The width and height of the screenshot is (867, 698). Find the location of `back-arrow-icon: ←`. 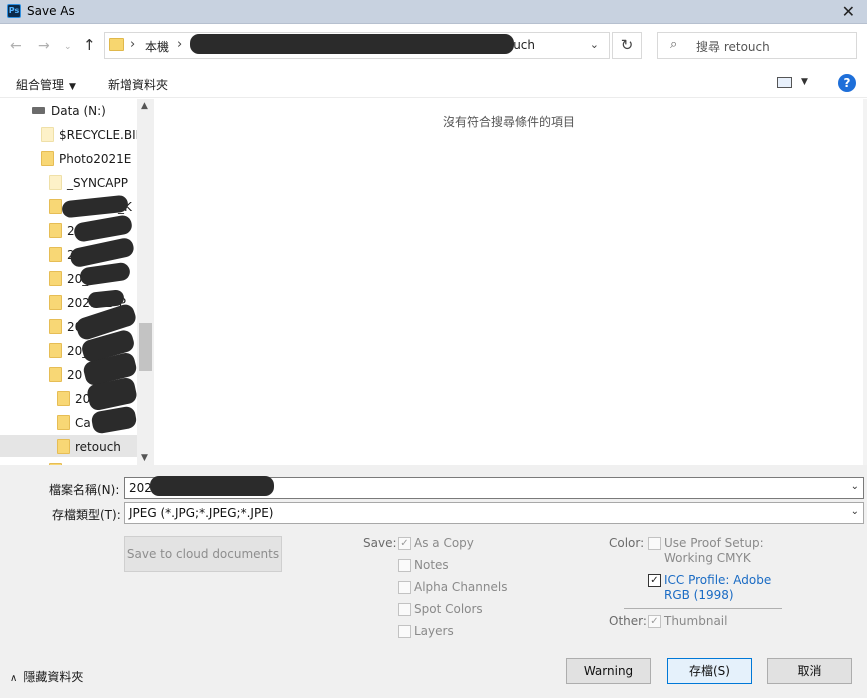

back-arrow-icon: ← is located at coordinates (16, 46).